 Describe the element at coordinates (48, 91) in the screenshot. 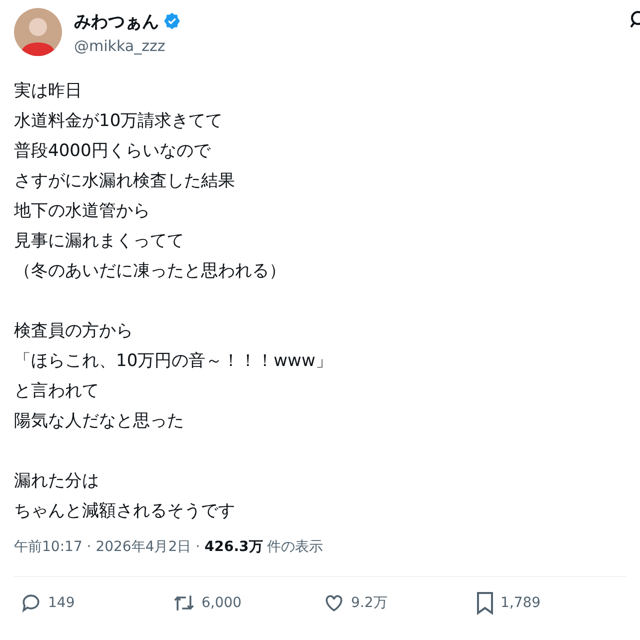

I see `post-text-line: 実は昨日` at that location.